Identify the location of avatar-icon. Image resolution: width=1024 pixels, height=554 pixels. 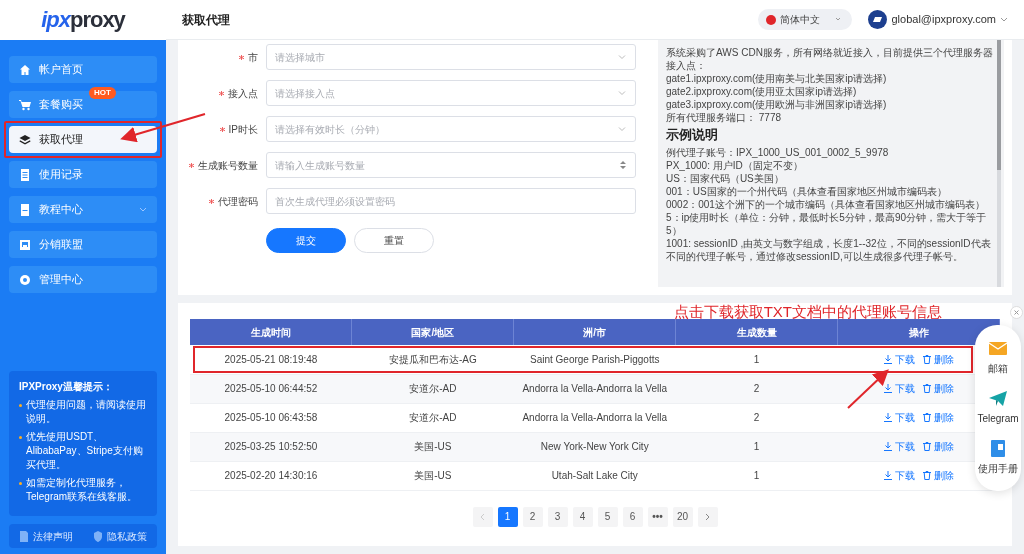
(878, 19).